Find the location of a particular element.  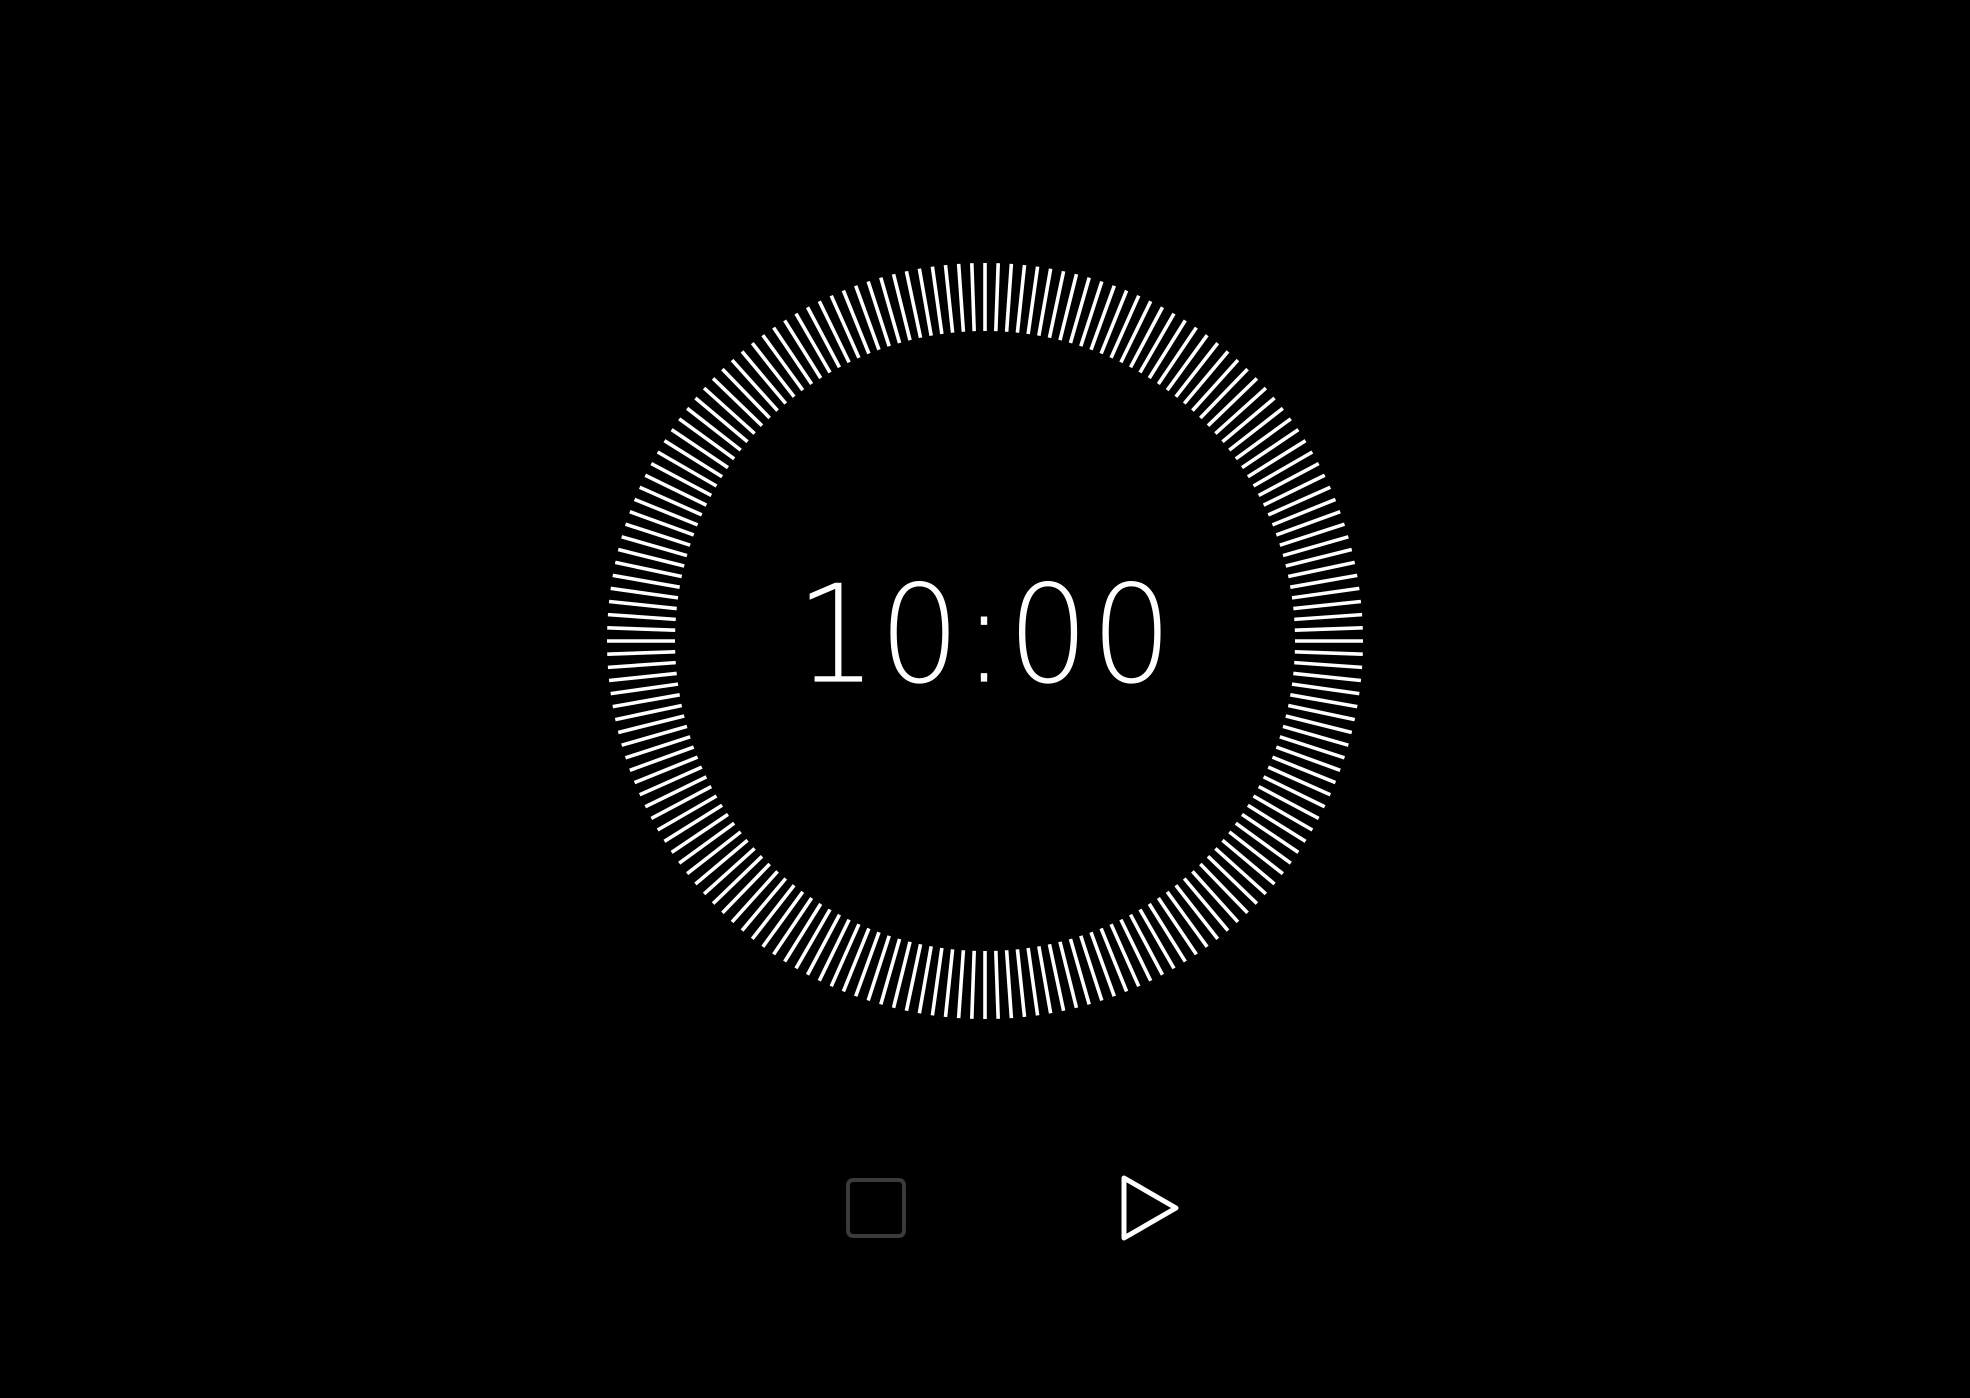

timer-display: 10:00 is located at coordinates (985, 635).